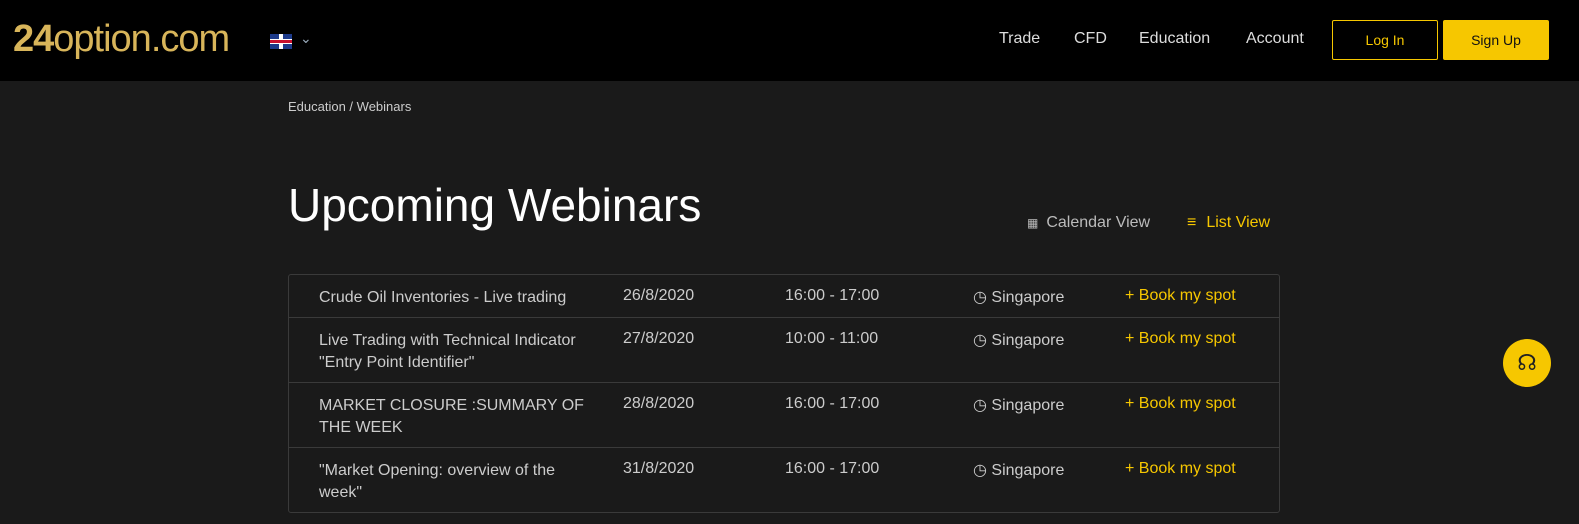  What do you see at coordinates (1228, 223) in the screenshot?
I see `list-view-toggle: ≡ List View` at bounding box center [1228, 223].